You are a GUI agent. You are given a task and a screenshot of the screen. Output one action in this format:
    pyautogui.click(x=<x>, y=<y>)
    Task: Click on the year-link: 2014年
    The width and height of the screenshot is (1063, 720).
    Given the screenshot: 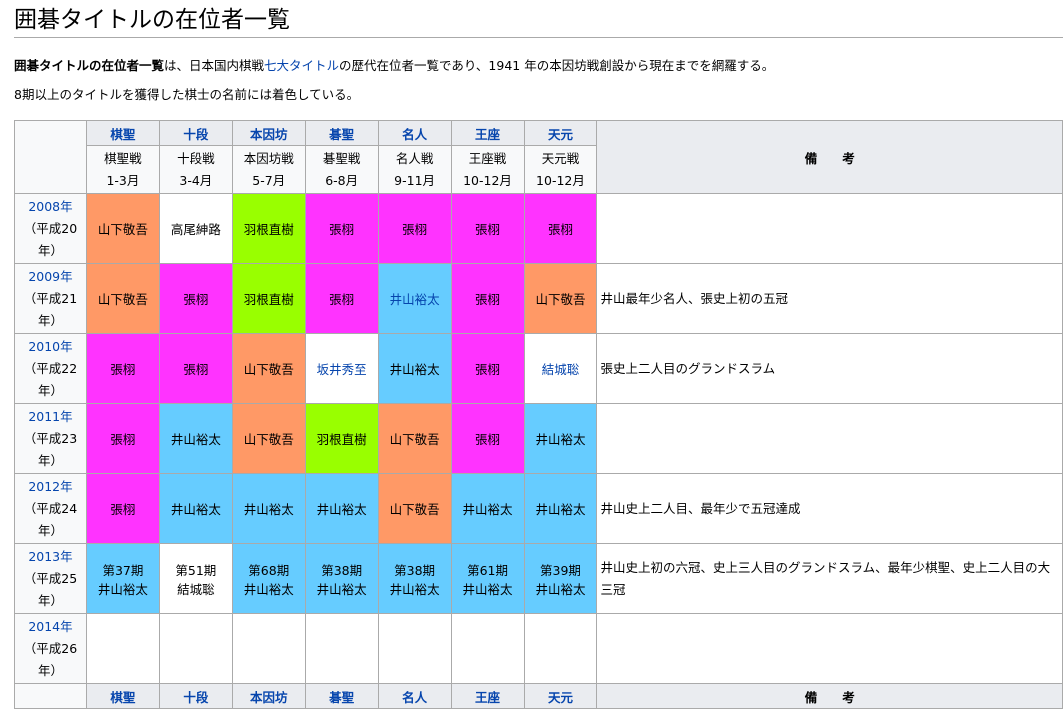 What is the action you would take?
    pyautogui.click(x=50, y=627)
    